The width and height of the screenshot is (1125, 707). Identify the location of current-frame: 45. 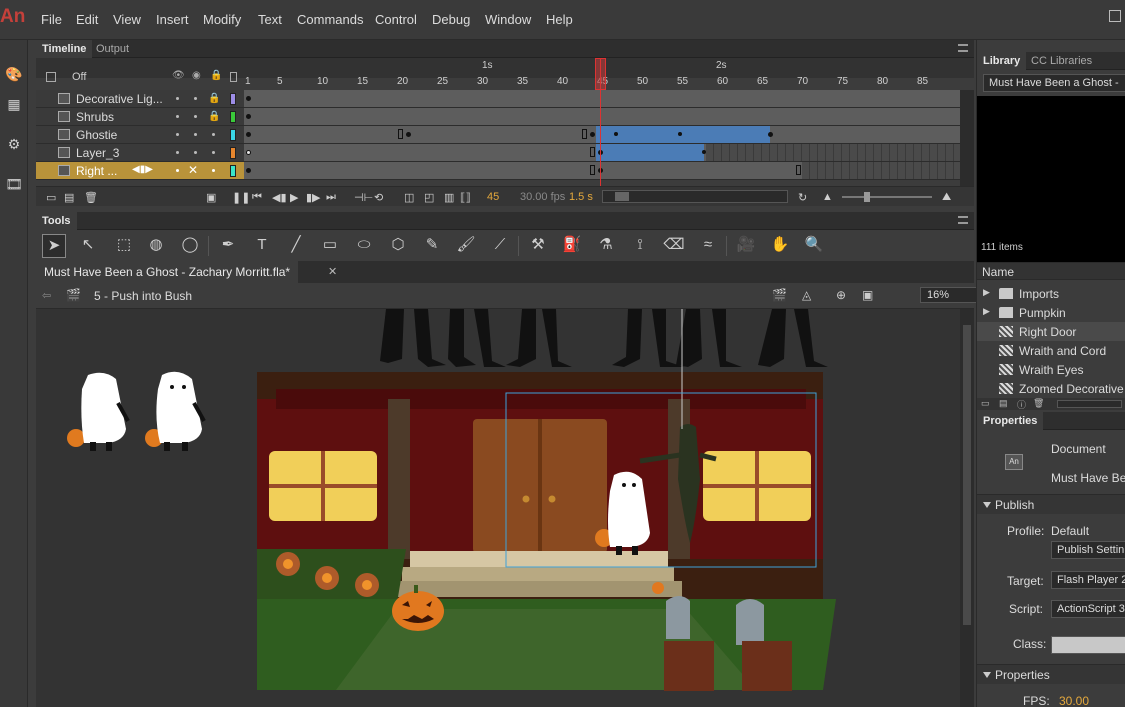
(493, 197).